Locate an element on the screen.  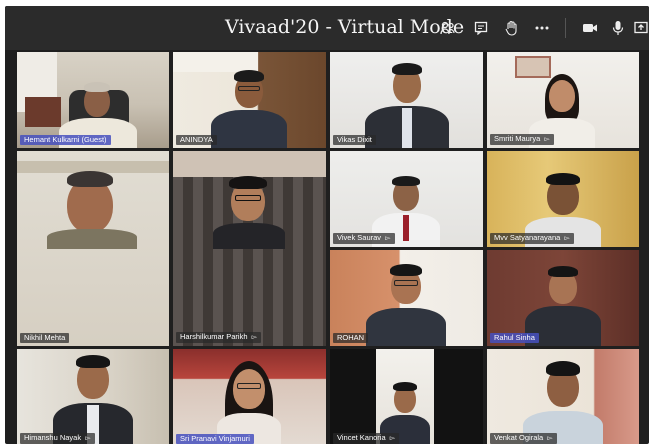
video-tile: Sri Pranavi Vinjamuri is located at coordinates (249, 396).